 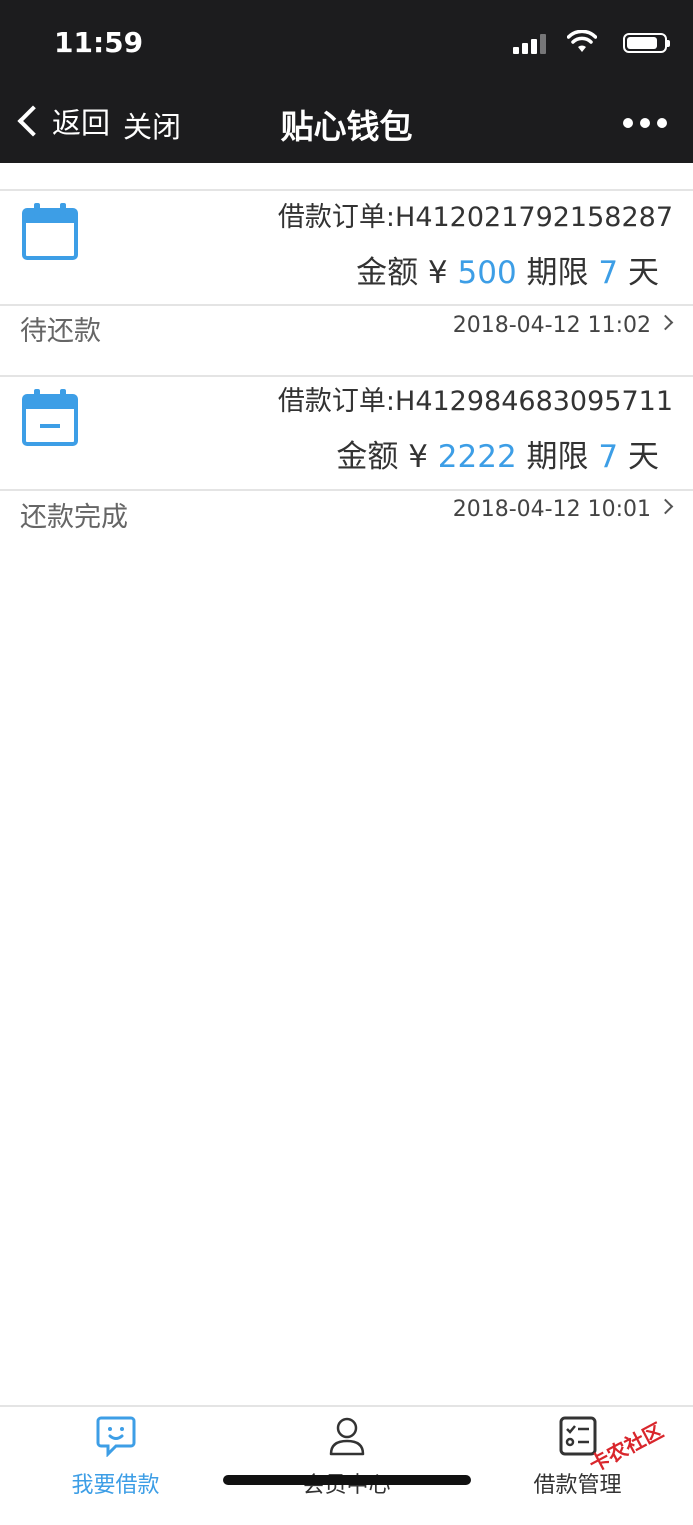 I want to click on battery-icon, so click(x=646, y=43).